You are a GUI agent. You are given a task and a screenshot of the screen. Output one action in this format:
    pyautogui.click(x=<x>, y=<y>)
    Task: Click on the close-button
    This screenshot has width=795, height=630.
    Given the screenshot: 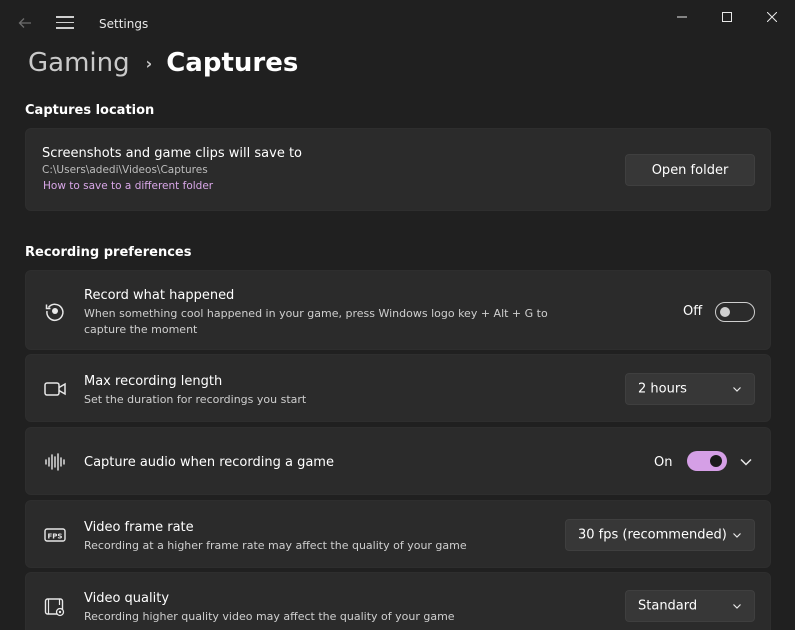 What is the action you would take?
    pyautogui.click(x=772, y=17)
    